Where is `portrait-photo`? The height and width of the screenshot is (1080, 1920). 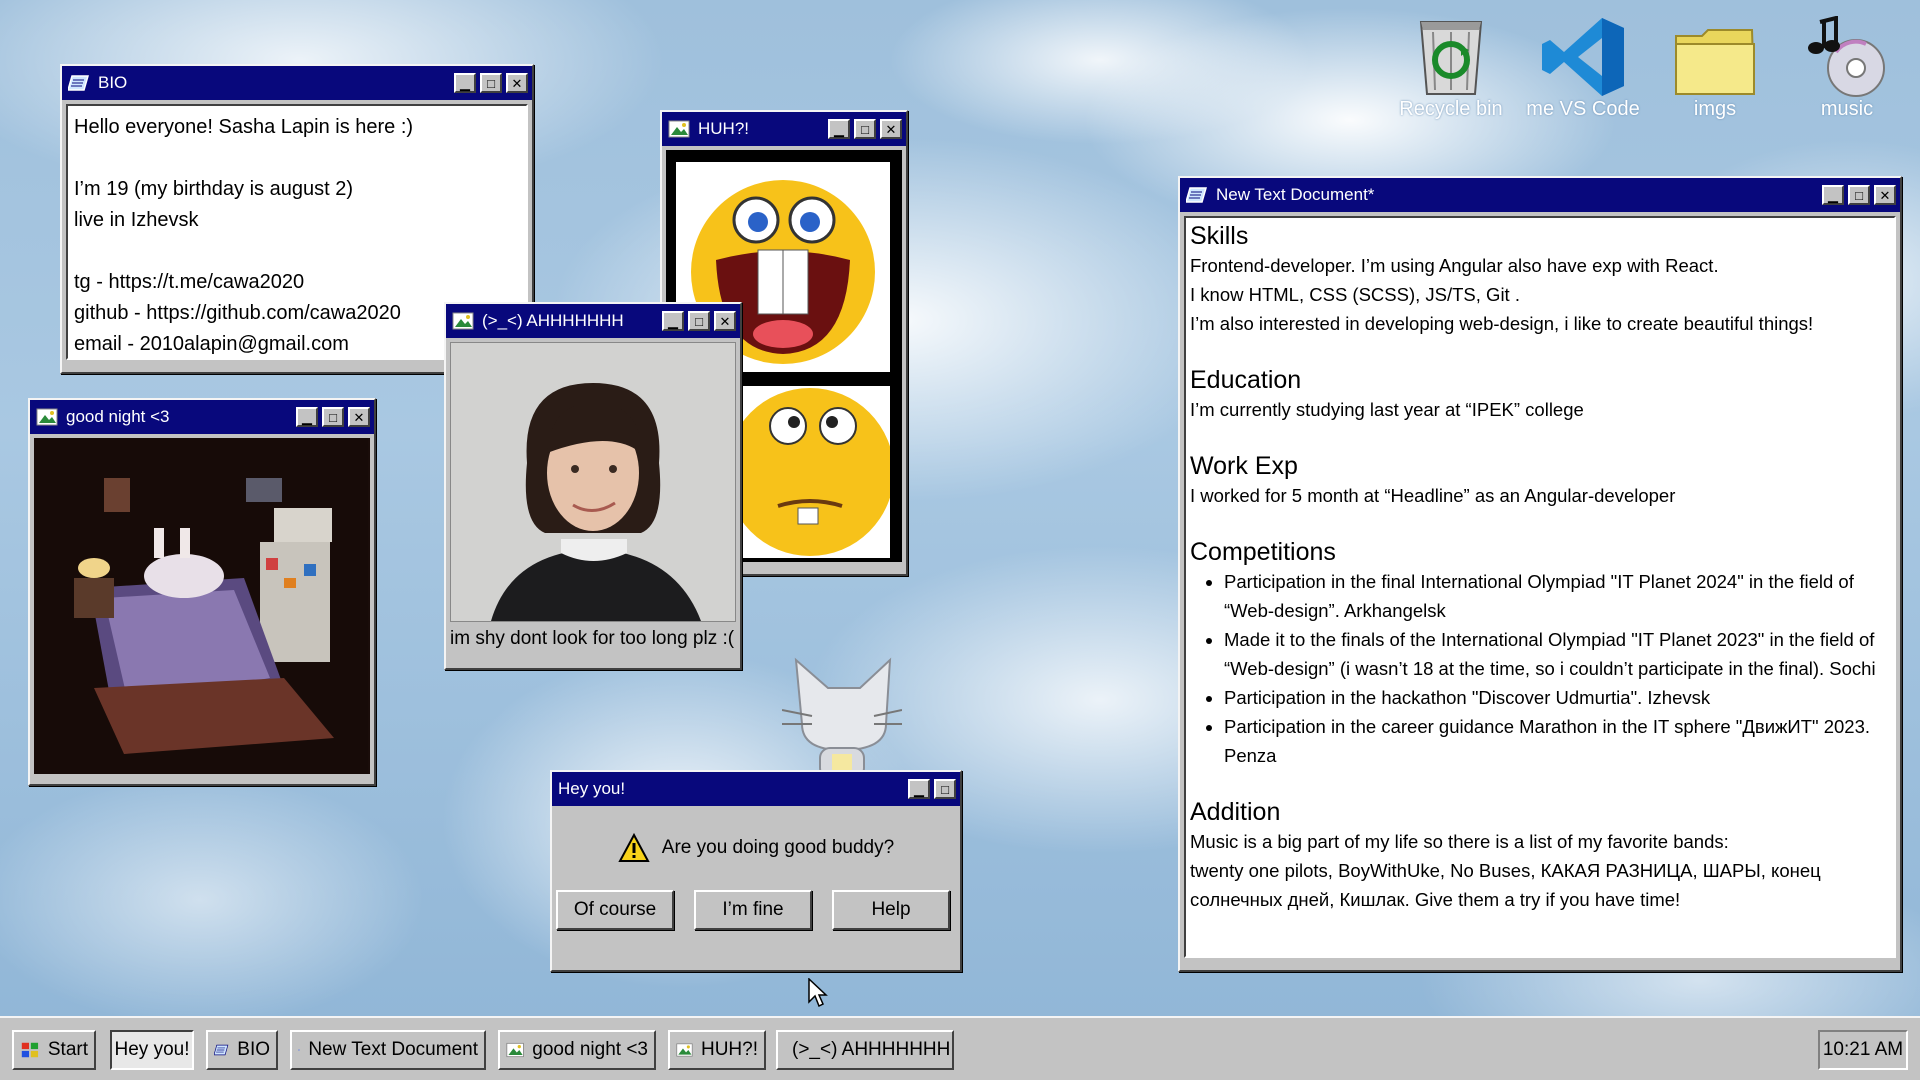 portrait-photo is located at coordinates (593, 482).